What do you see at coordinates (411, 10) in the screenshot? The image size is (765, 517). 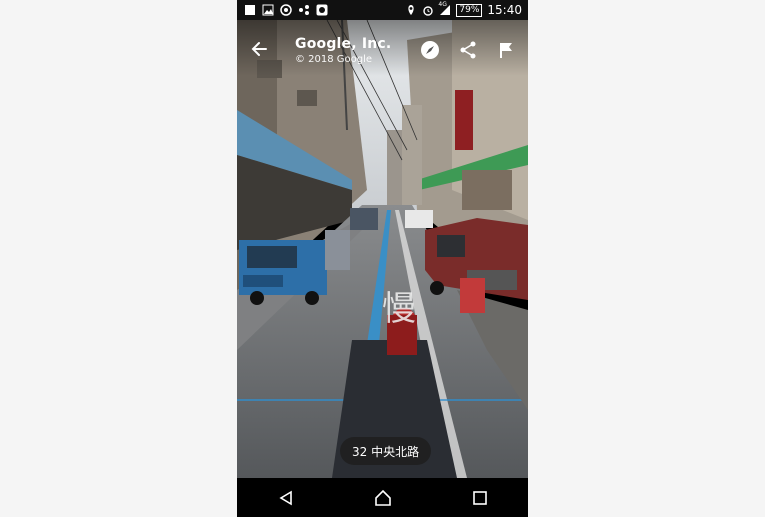 I see `location-icon` at bounding box center [411, 10].